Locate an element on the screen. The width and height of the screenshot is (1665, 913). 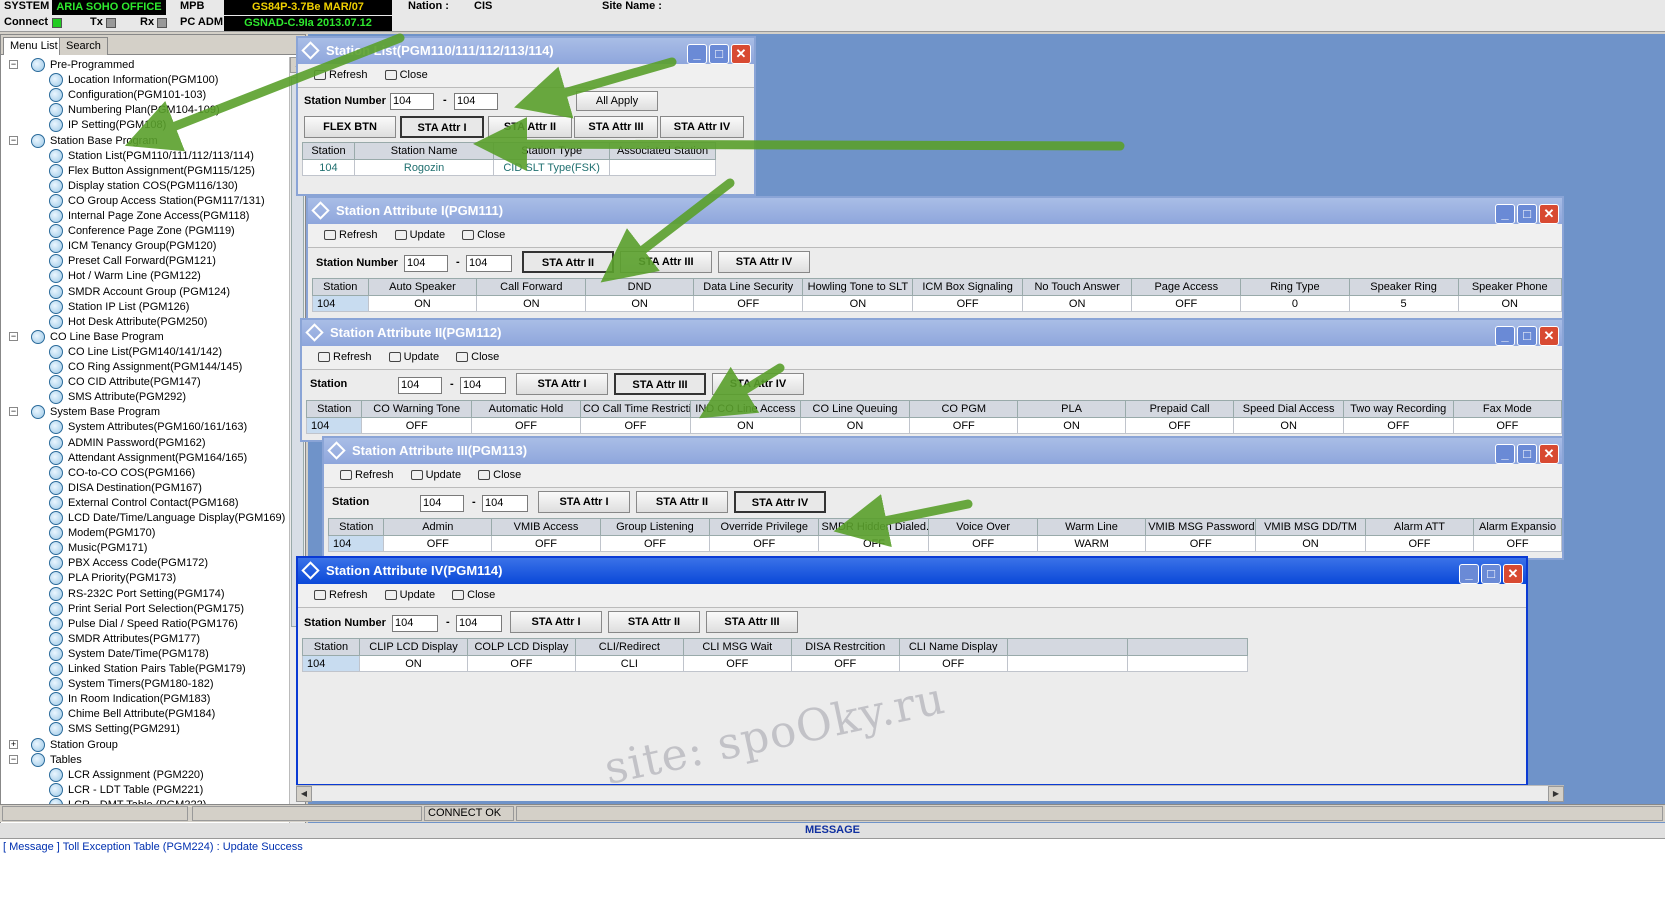
column-header: Warm Line is located at coordinates (1091, 527).